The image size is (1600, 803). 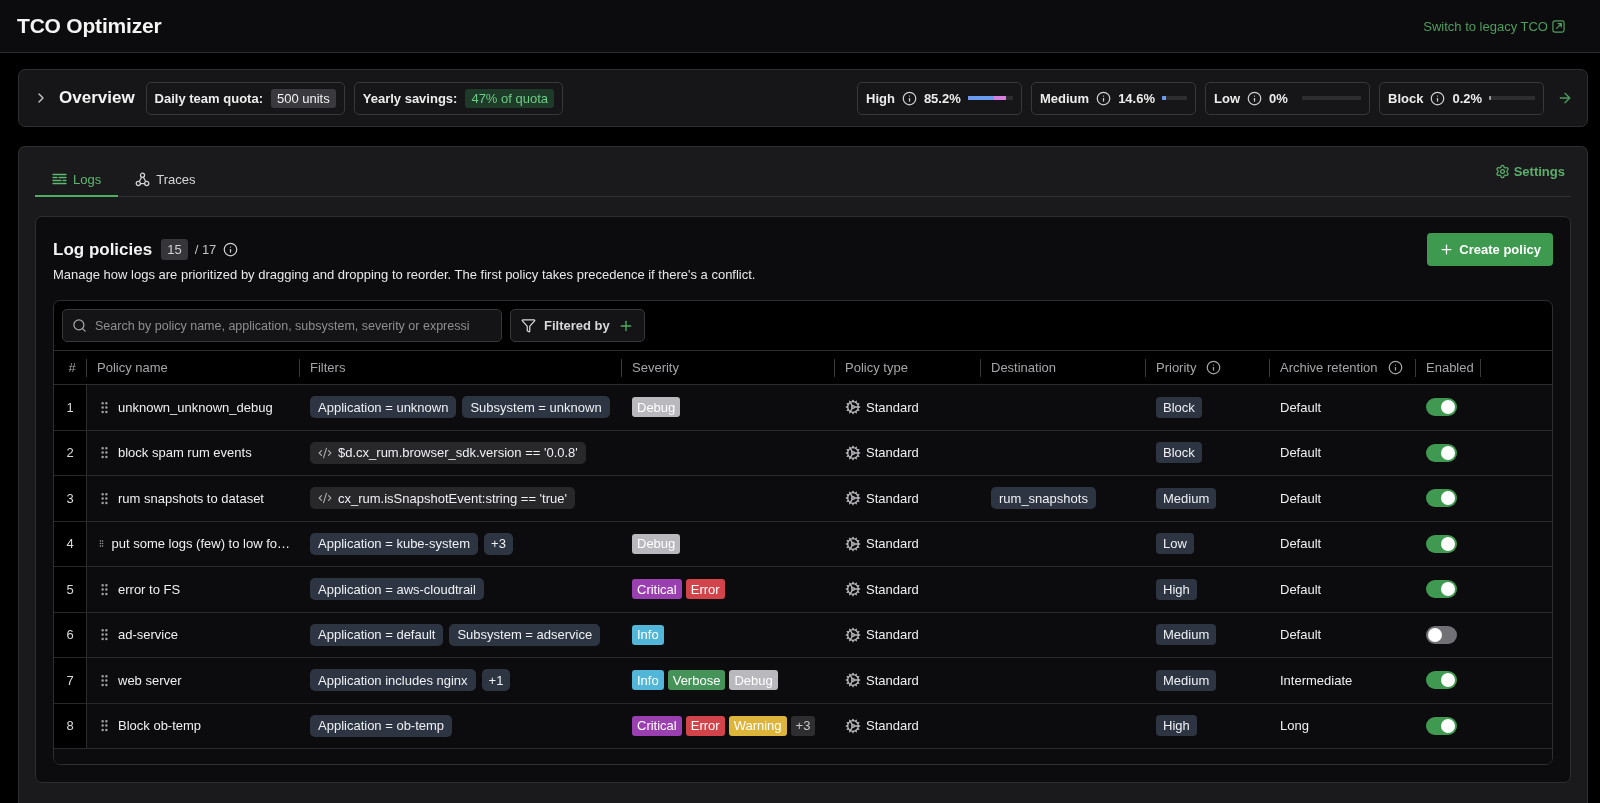 What do you see at coordinates (377, 634) in the screenshot?
I see `filter-chip: Application = default` at bounding box center [377, 634].